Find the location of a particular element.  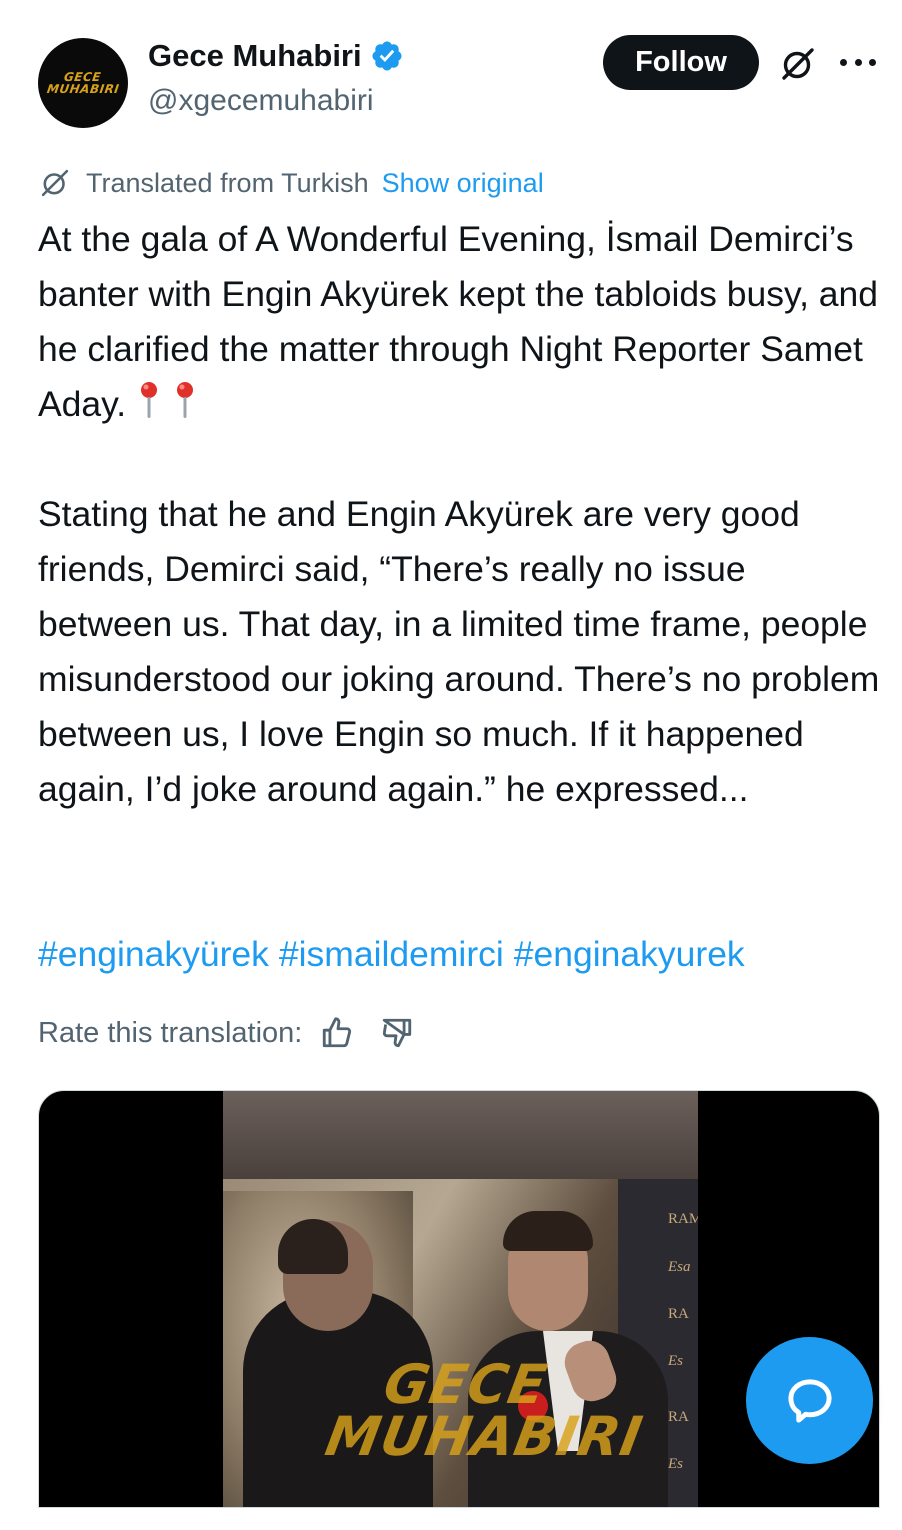

author-display-name: Gece Muhabiri is located at coordinates (255, 56).